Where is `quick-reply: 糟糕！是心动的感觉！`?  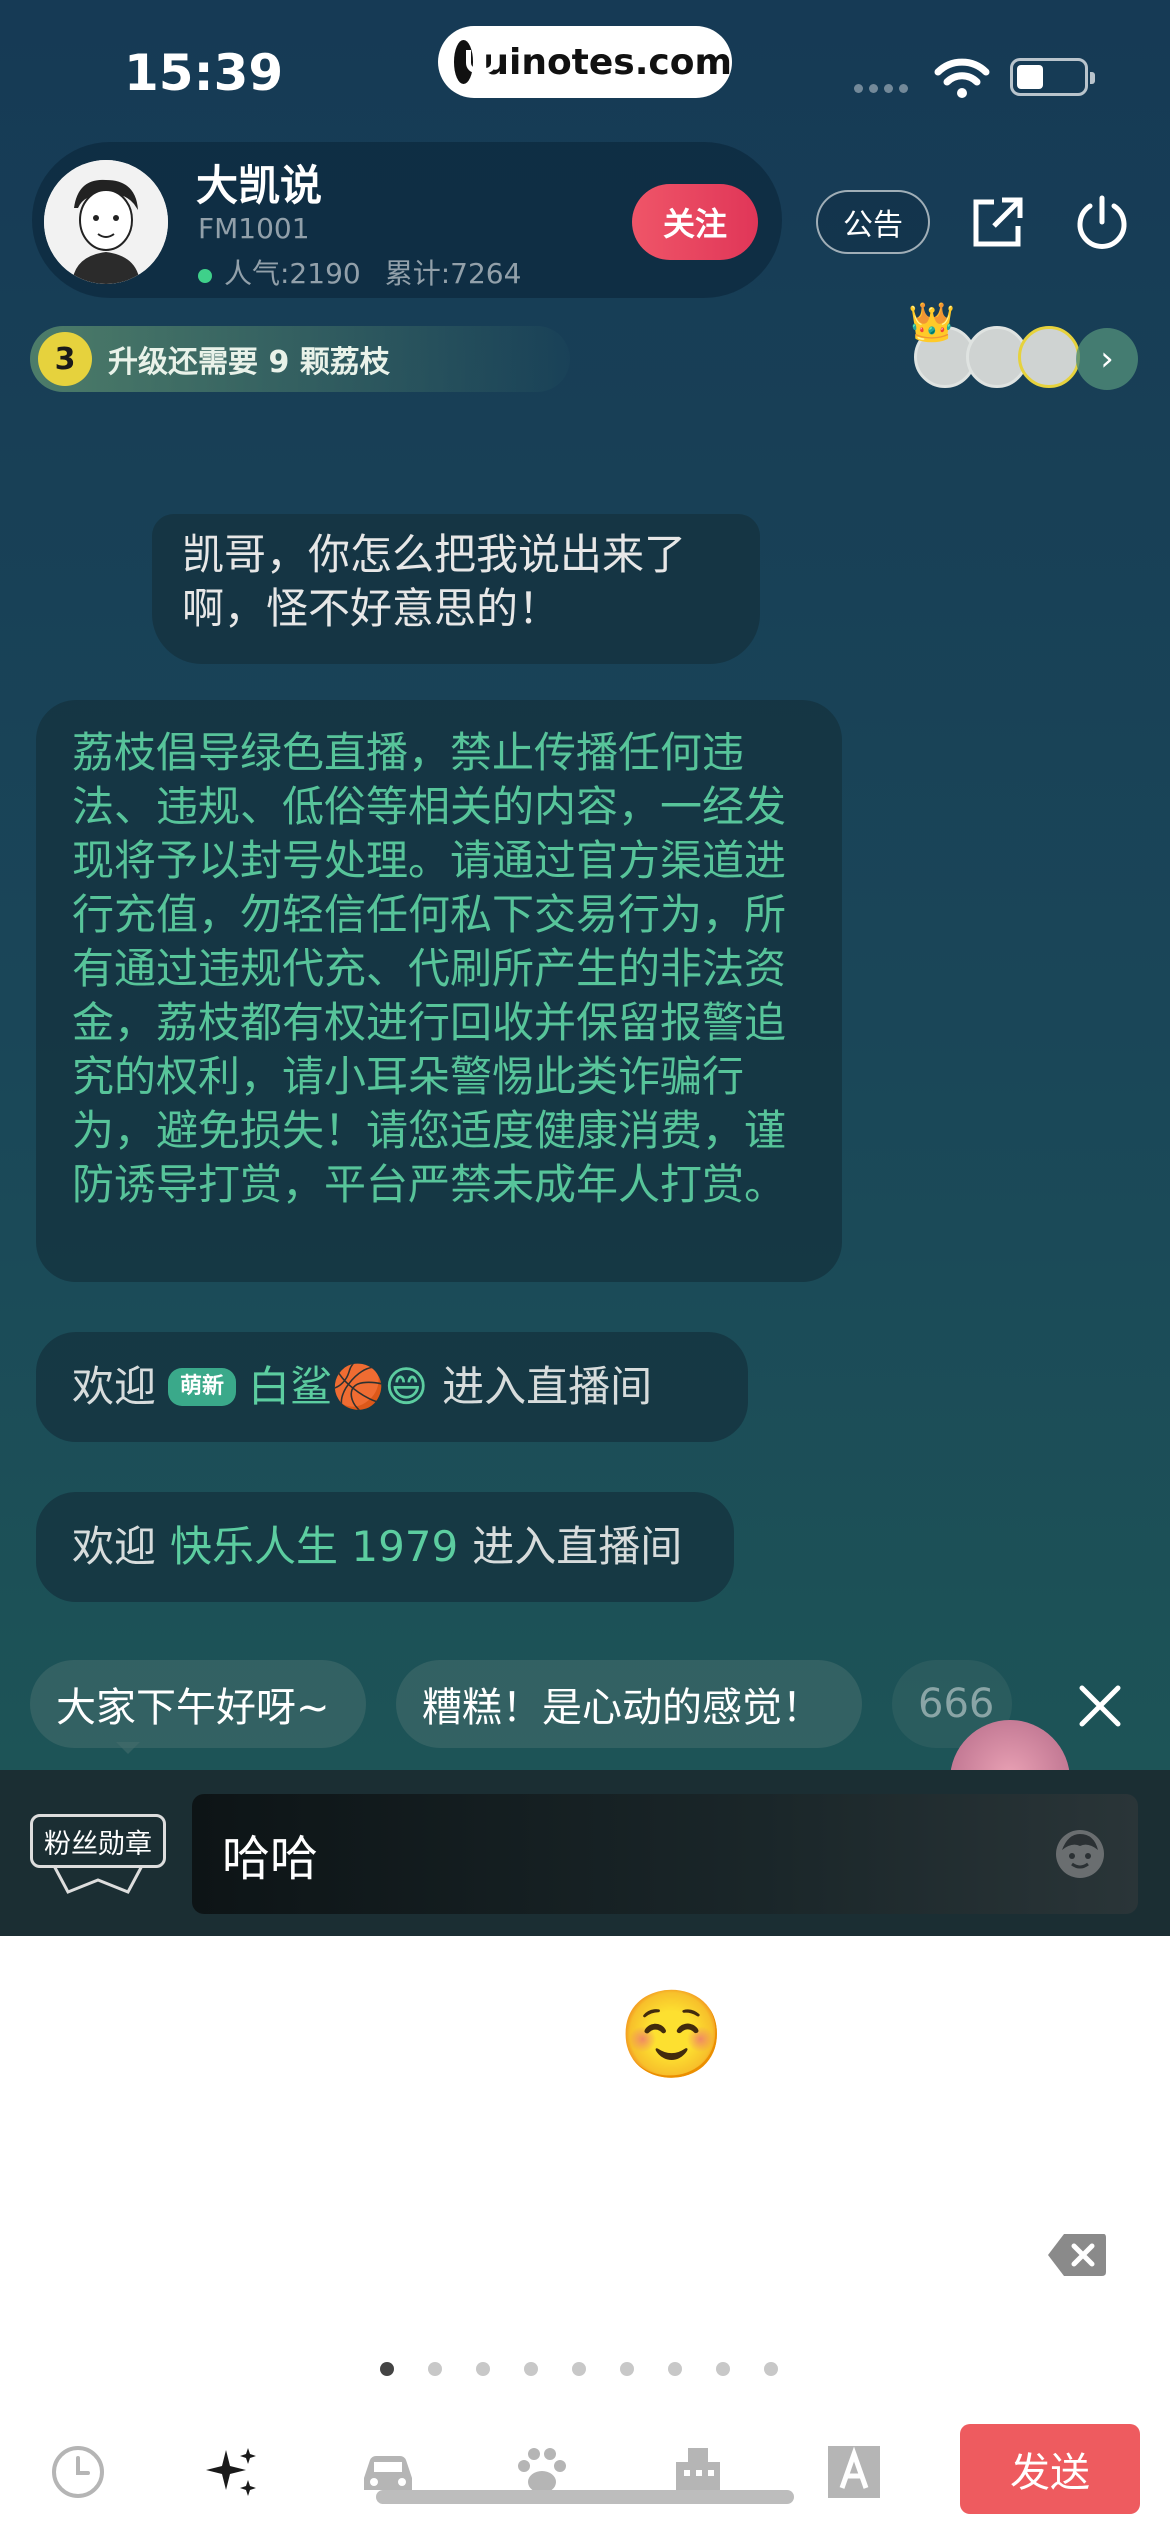
quick-reply: 糟糕！是心动的感觉！ is located at coordinates (629, 1704).